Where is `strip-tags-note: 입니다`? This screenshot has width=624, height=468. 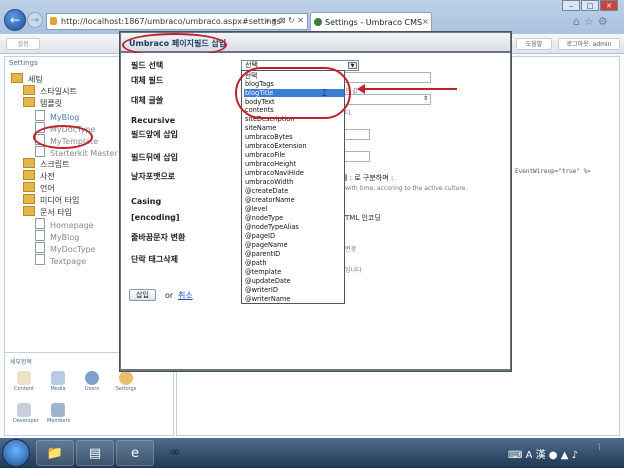 strip-tags-note: 입니다 is located at coordinates (353, 270).